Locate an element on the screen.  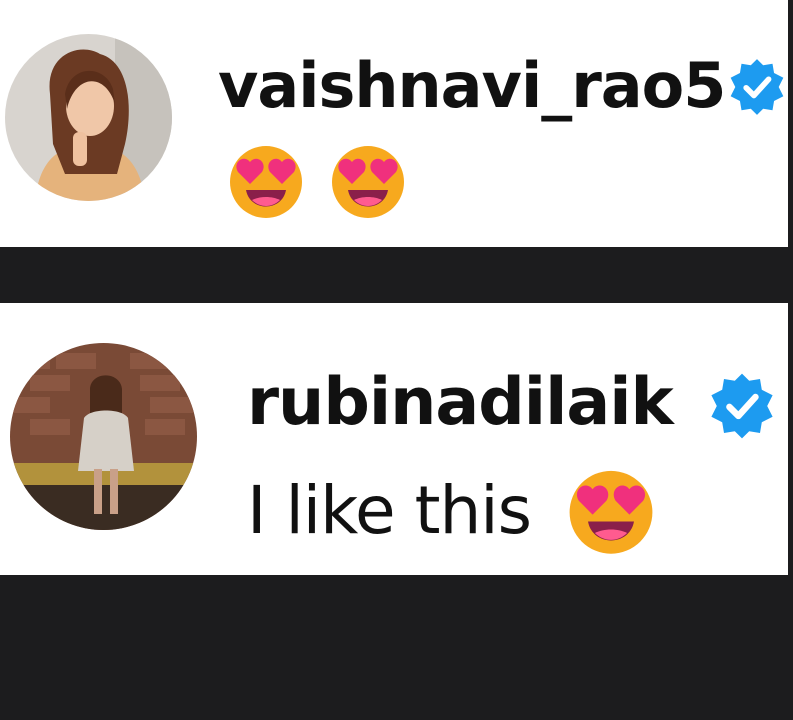
username: vaishnavi_rao5 is located at coordinates (472, 86).